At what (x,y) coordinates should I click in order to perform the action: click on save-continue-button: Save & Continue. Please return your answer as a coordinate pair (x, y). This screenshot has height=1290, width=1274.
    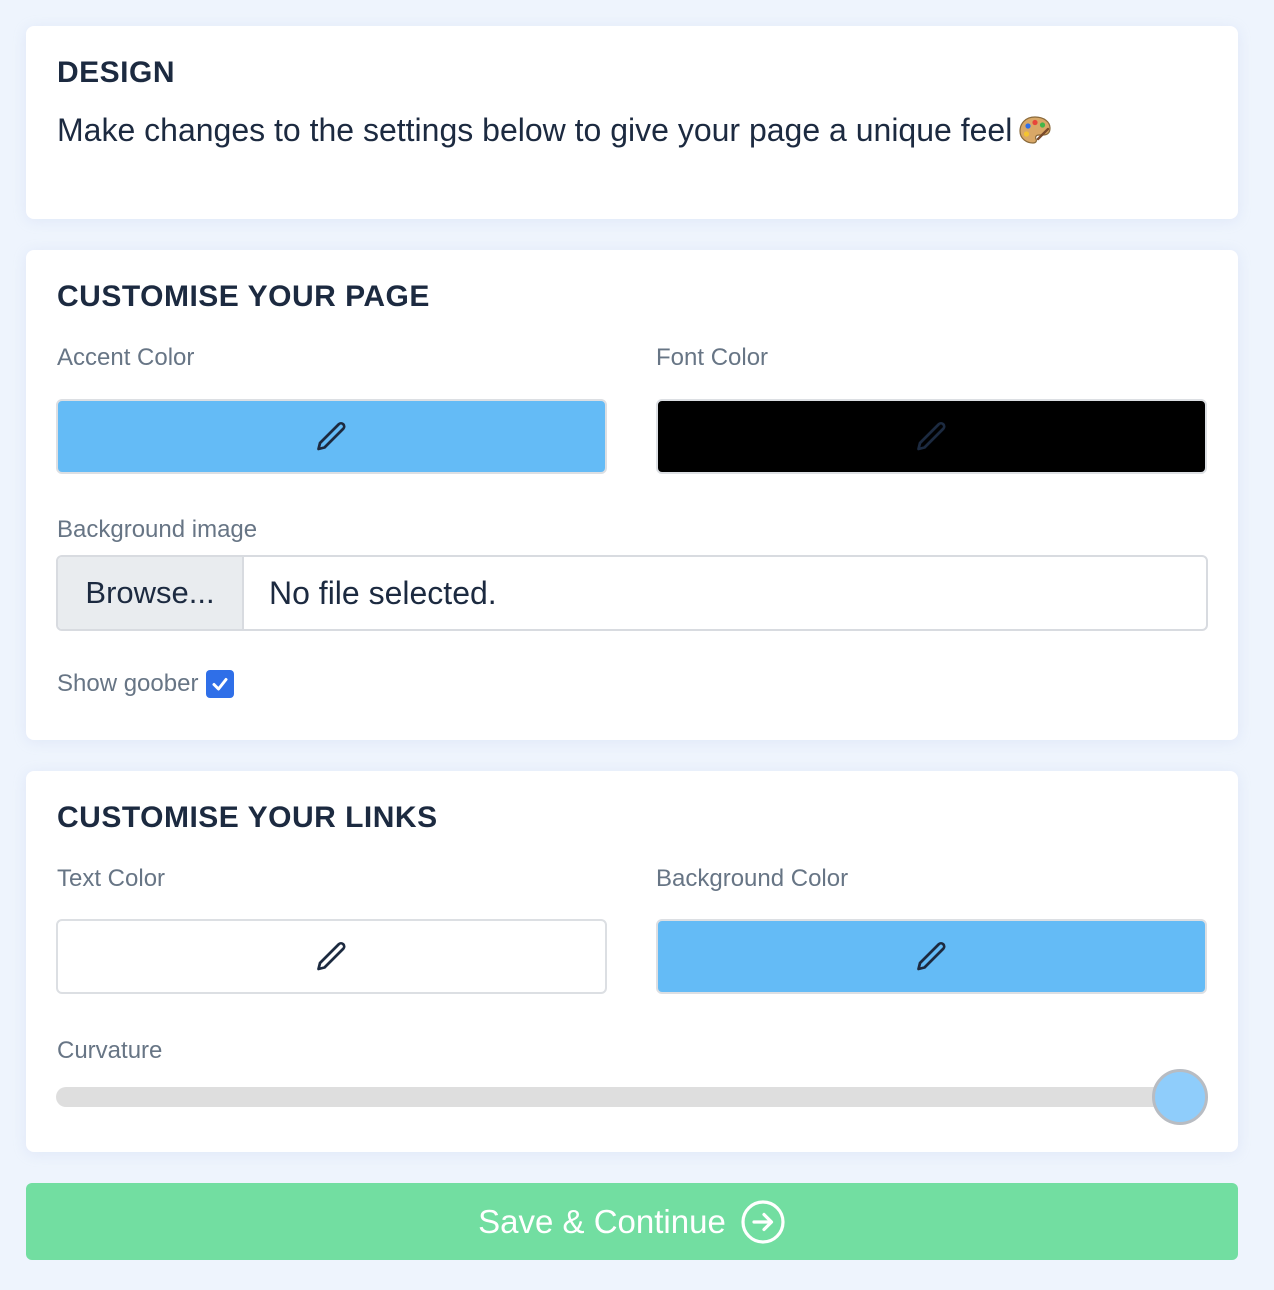
    Looking at the image, I should click on (632, 1221).